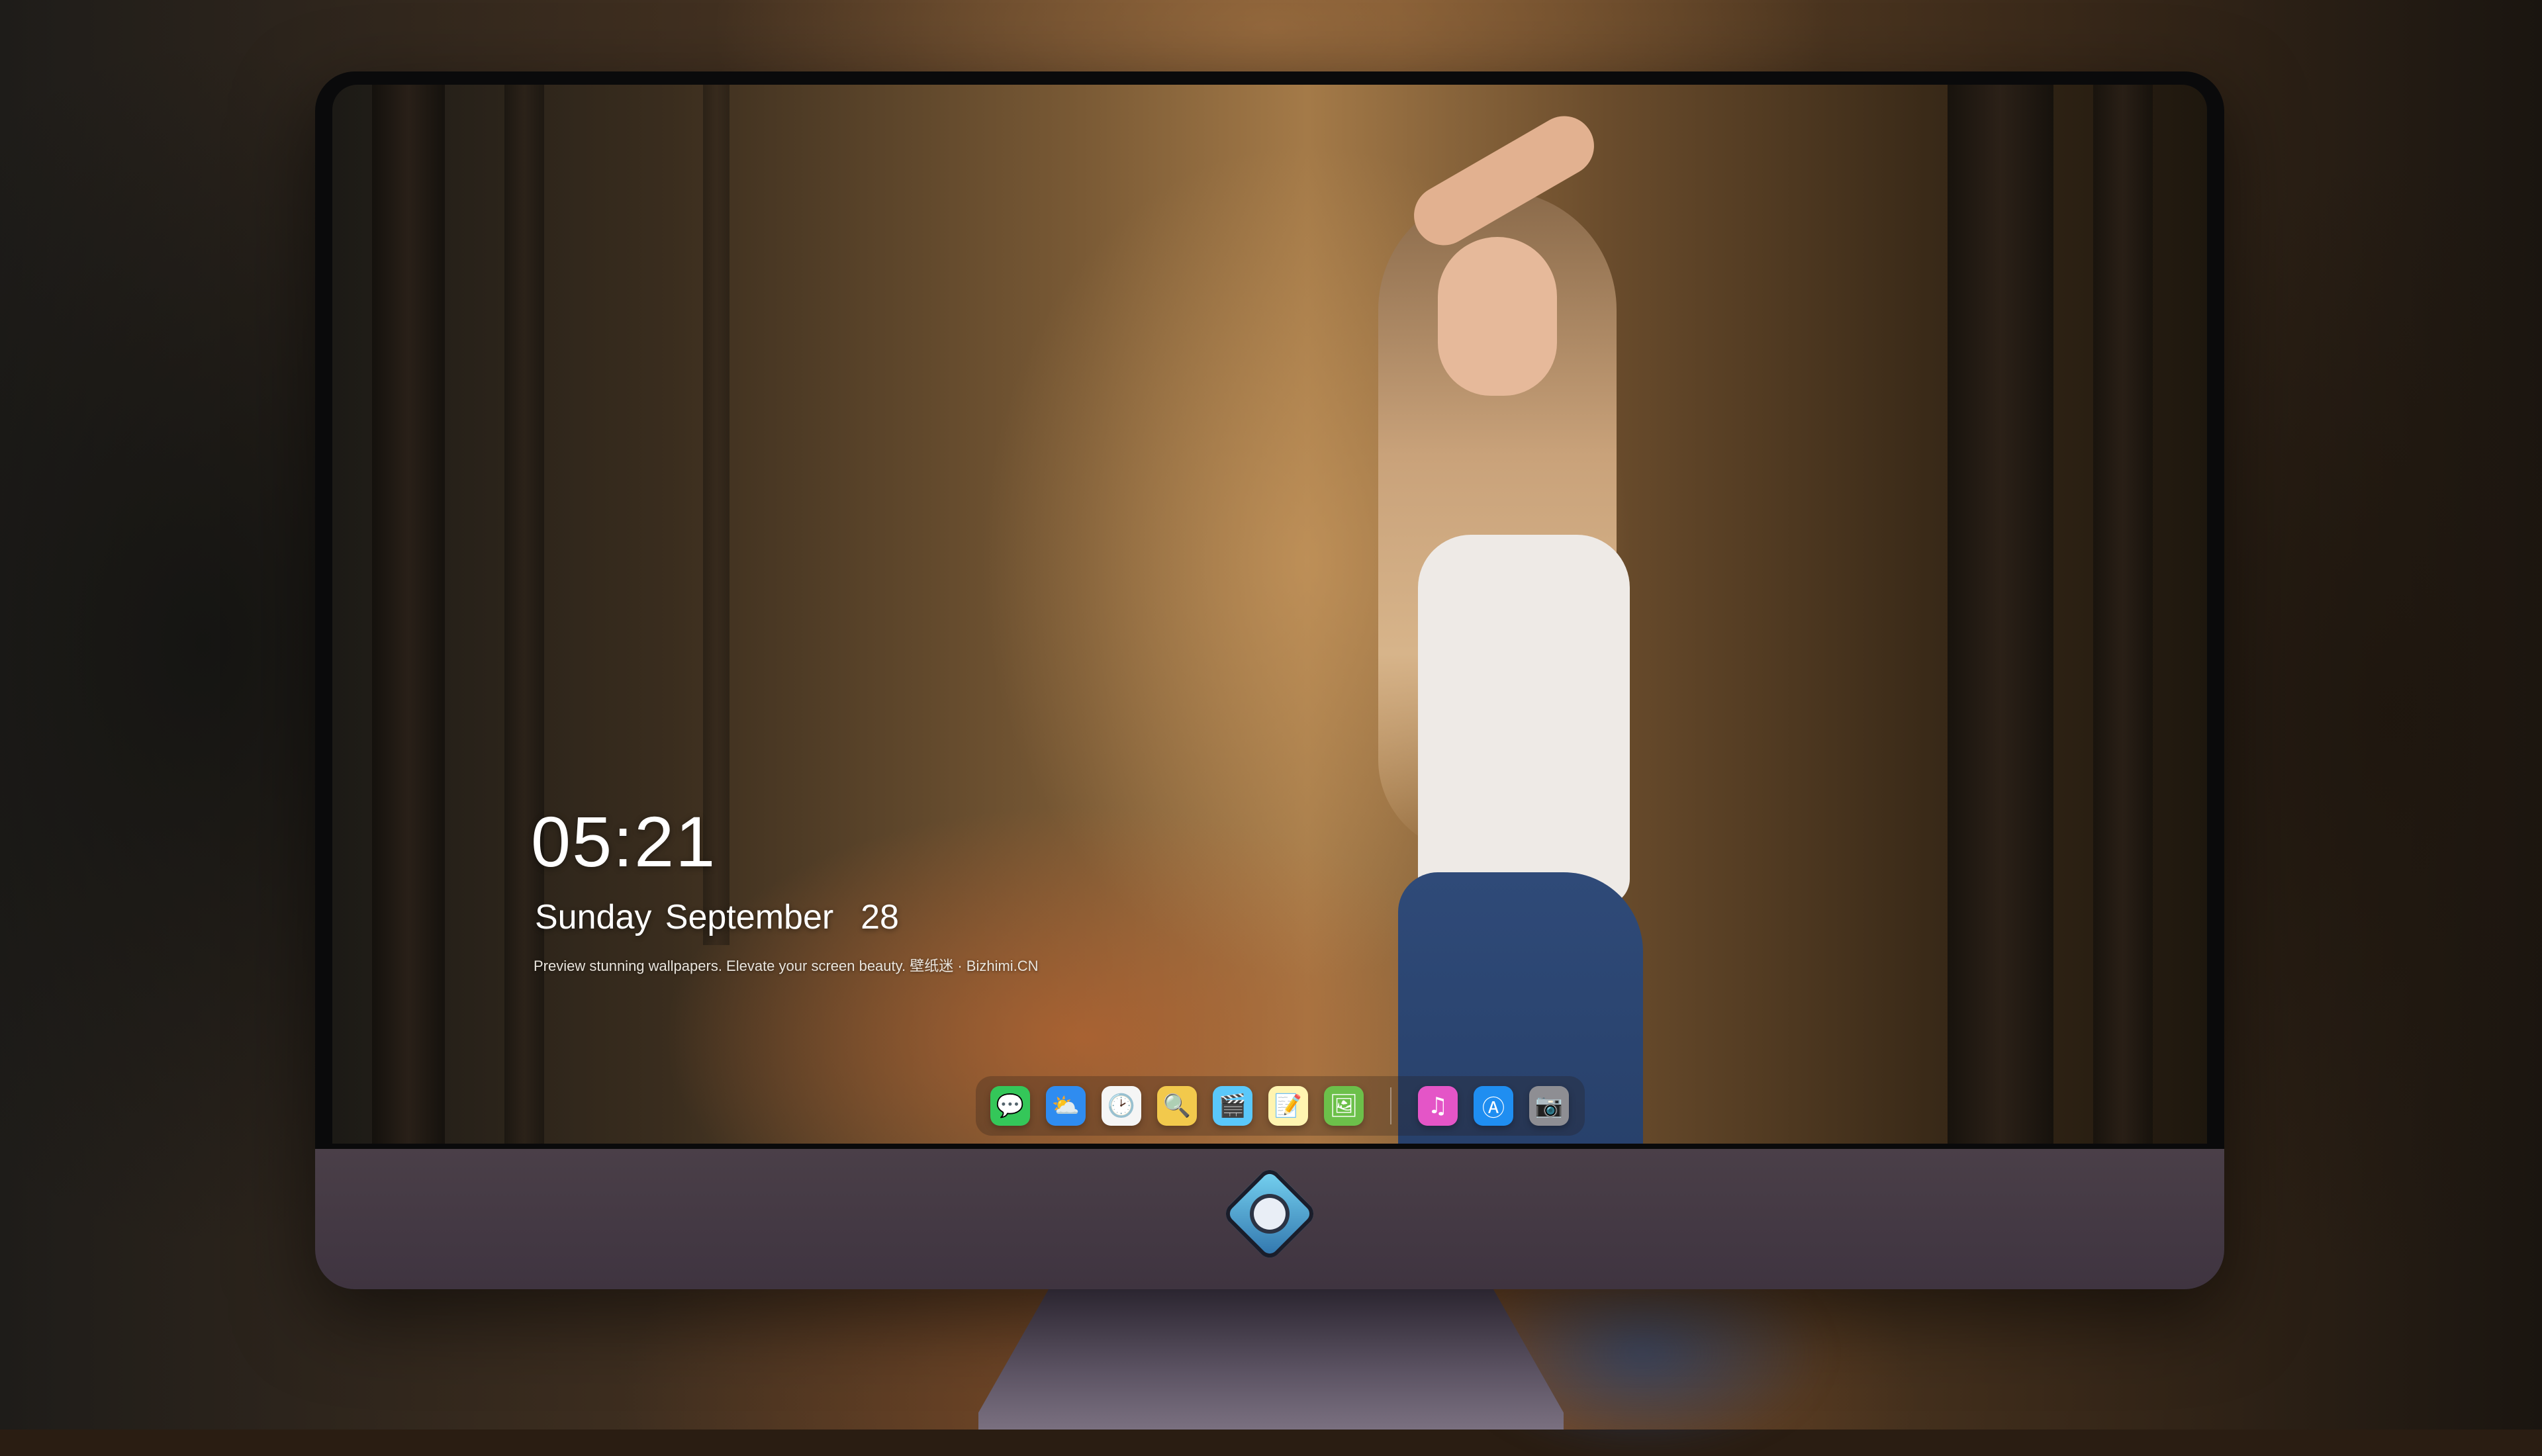 The width and height of the screenshot is (2542, 1456). I want to click on lock-clock: 05:21, so click(624, 842).